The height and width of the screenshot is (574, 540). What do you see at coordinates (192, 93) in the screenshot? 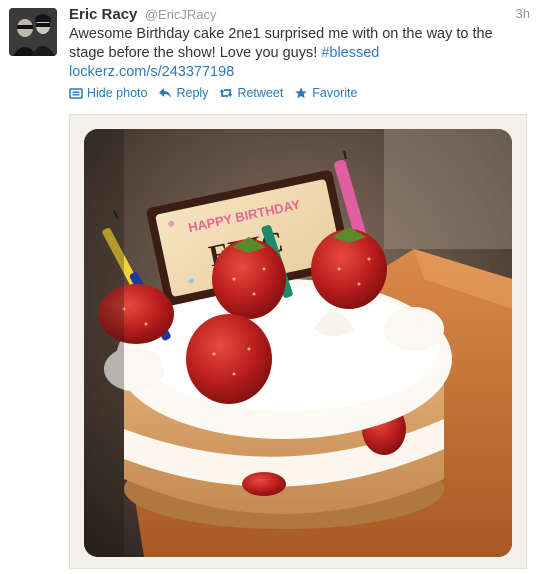
I see `reply-label: Reply` at bounding box center [192, 93].